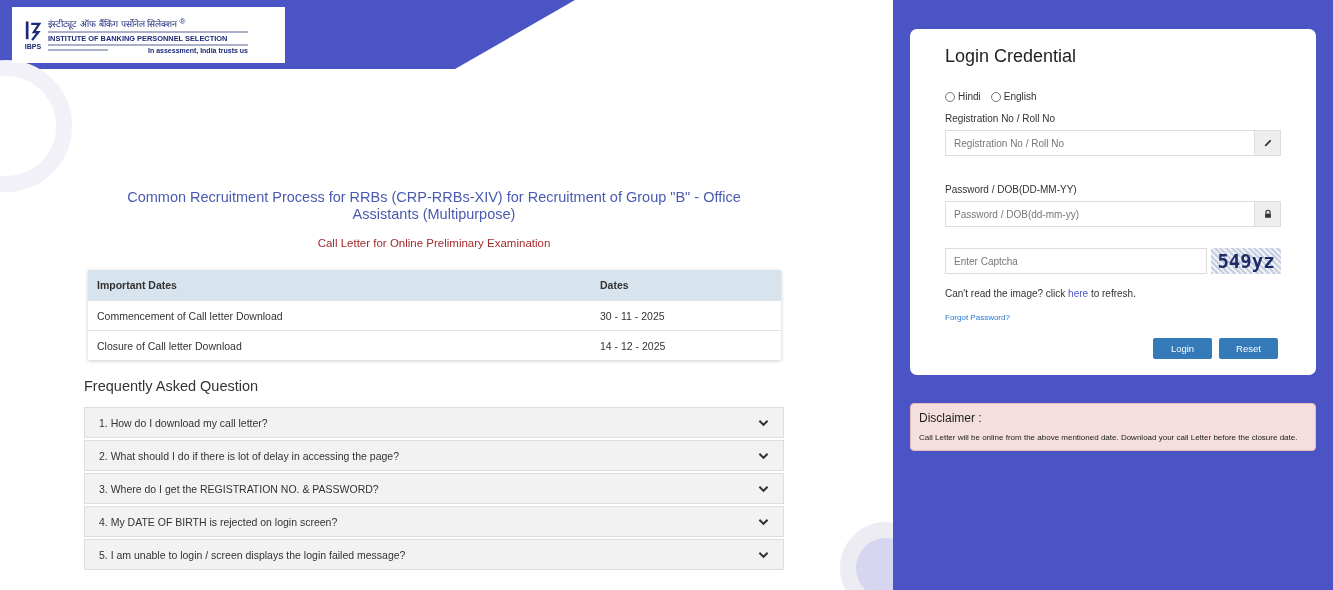  Describe the element at coordinates (172, 386) in the screenshot. I see `faq-heading: Frequently Asked Question` at that location.